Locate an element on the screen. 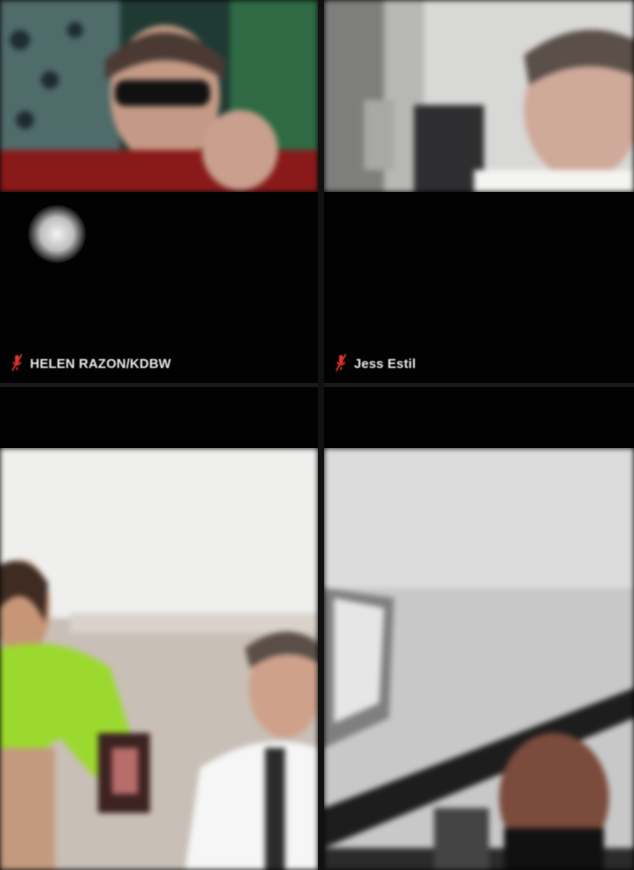 Image resolution: width=634 pixels, height=870 pixels. grid-separator is located at coordinates (317, 385).